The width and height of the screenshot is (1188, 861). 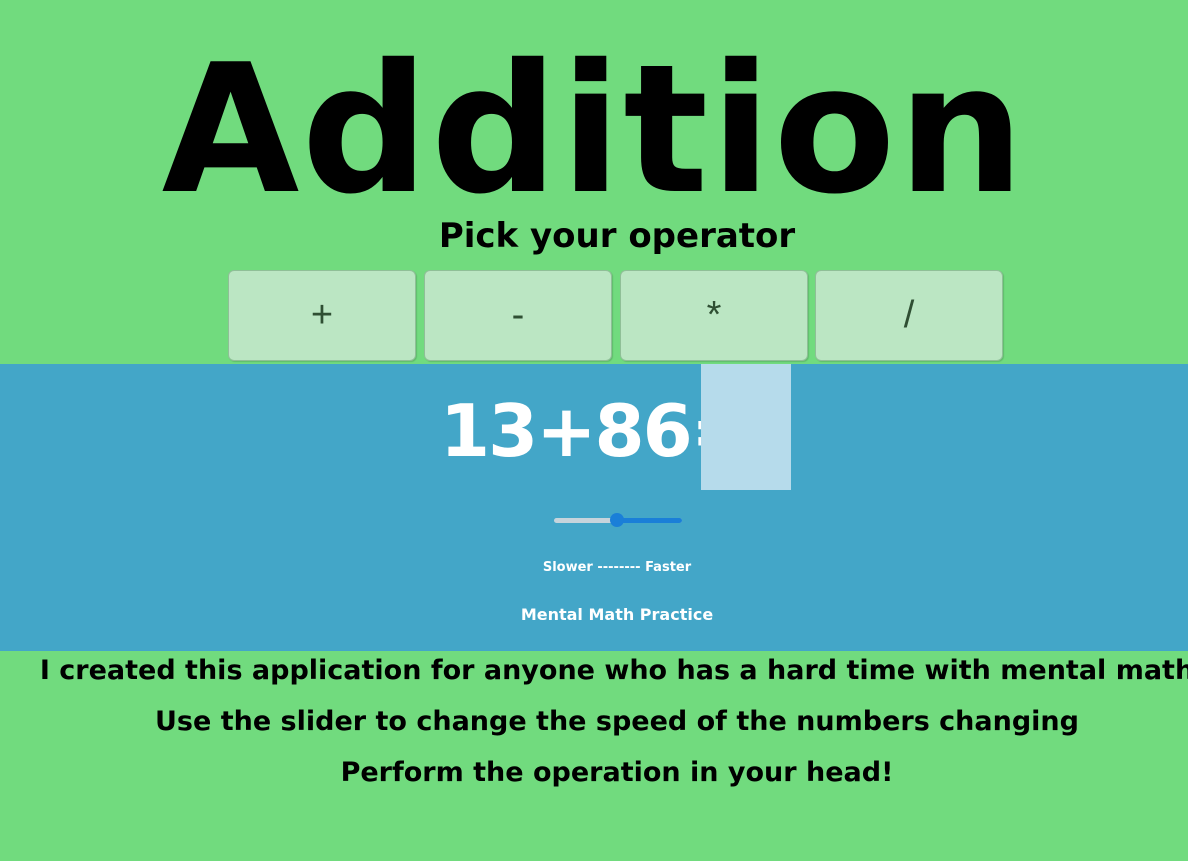 I want to click on app-name: Mental Math Practice, so click(x=617, y=614).